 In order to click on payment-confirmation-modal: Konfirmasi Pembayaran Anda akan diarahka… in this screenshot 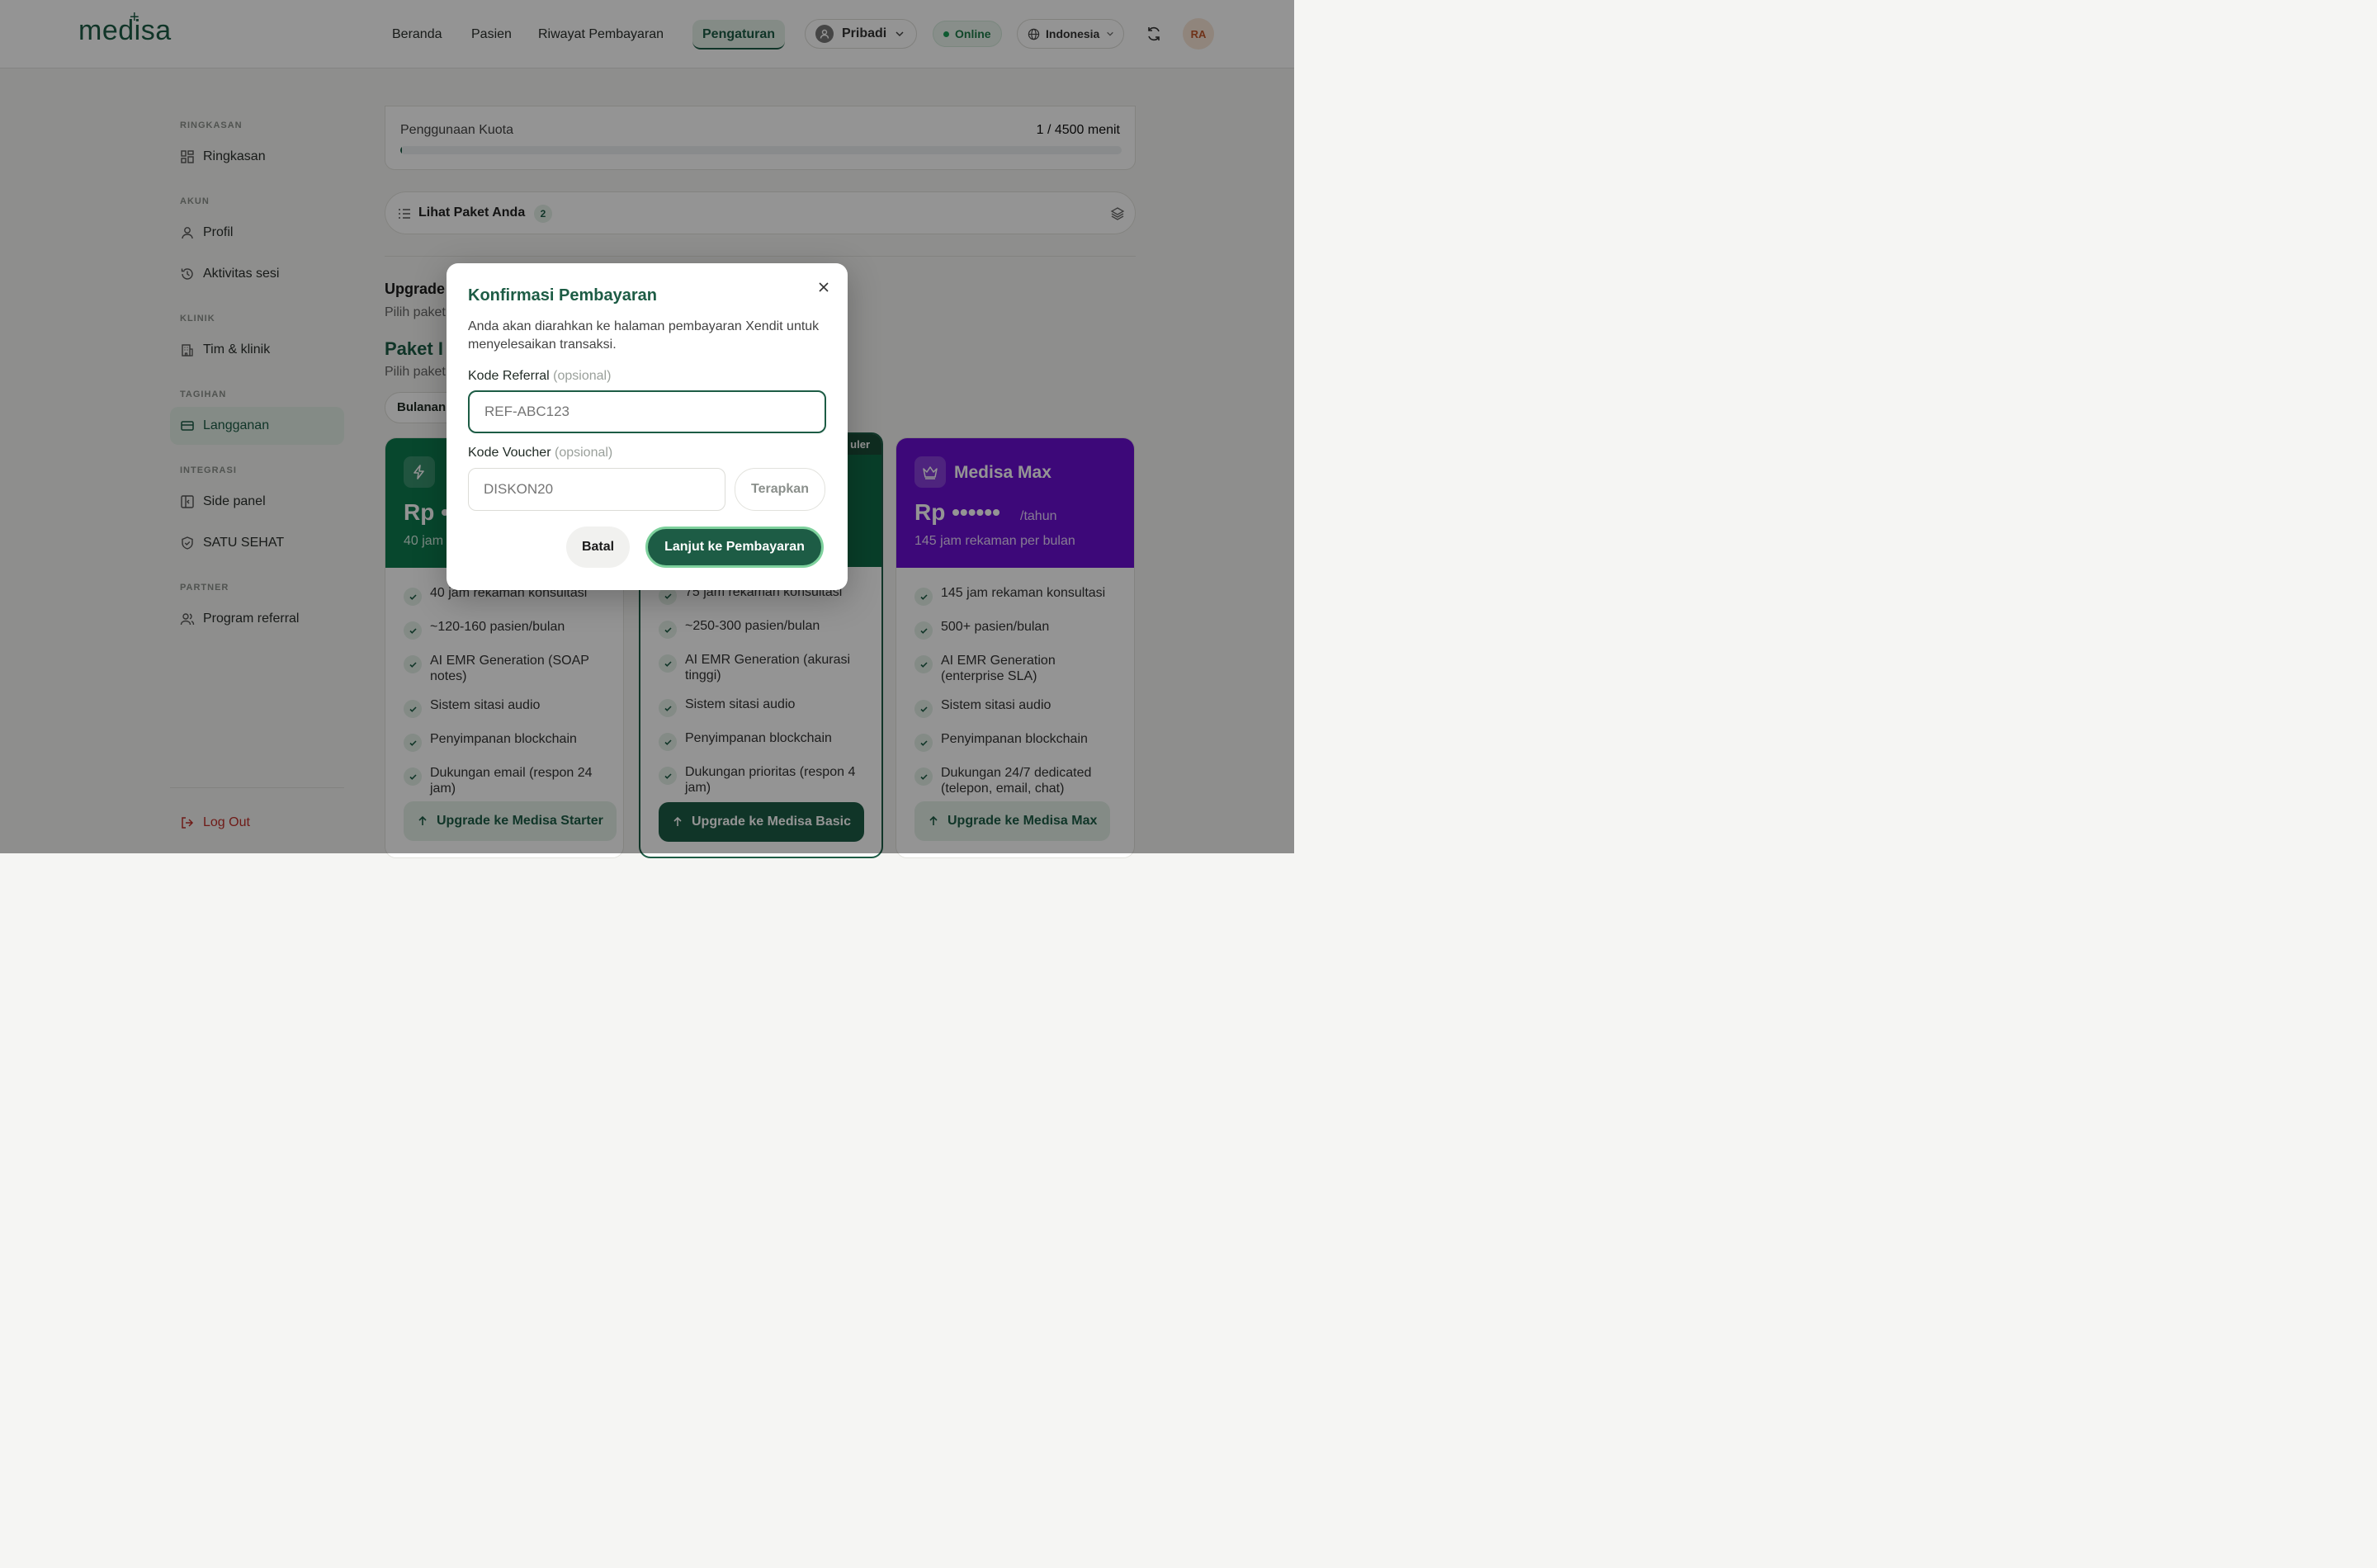, I will do `click(647, 426)`.